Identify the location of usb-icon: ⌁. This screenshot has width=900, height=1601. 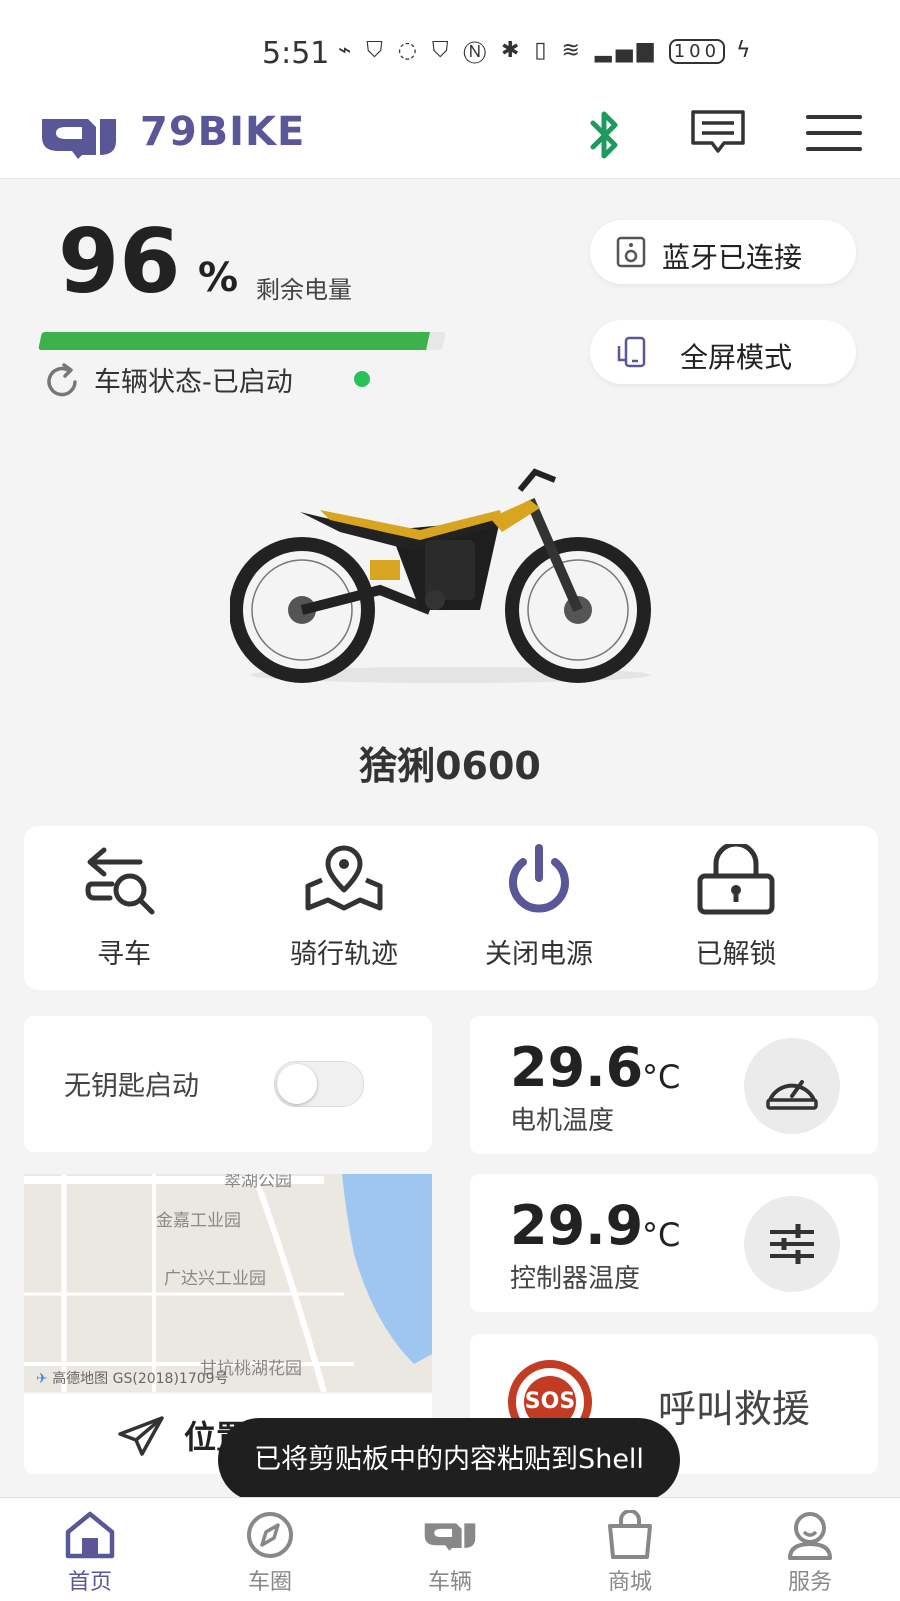
(347, 50).